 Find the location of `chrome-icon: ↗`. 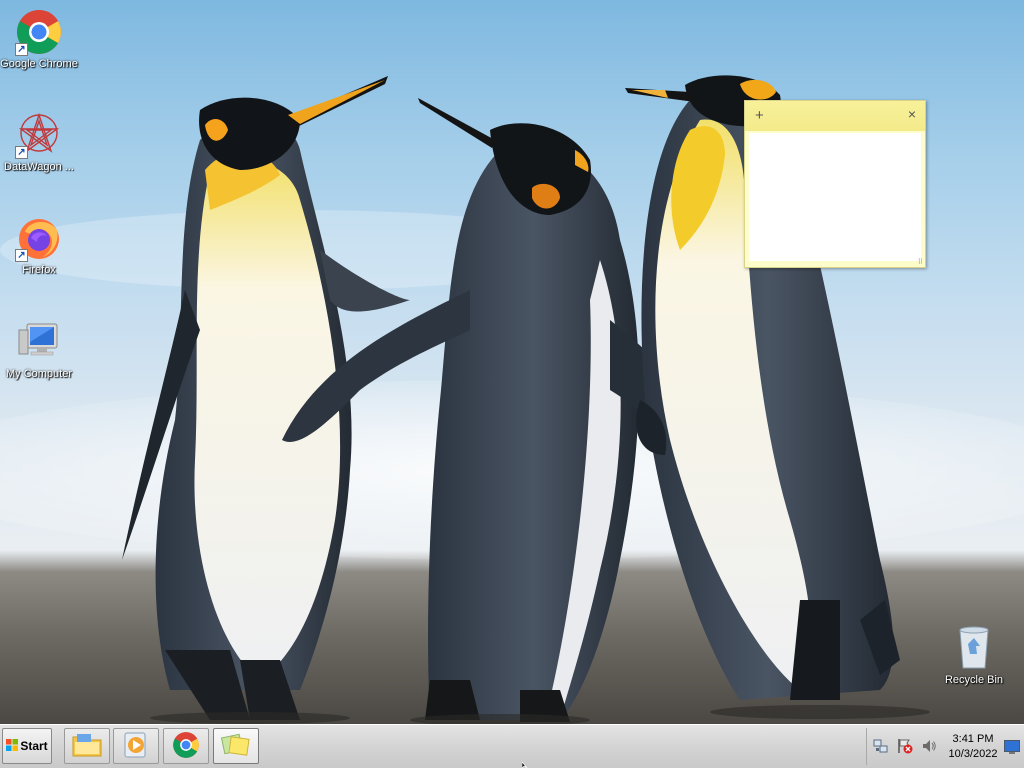

chrome-icon: ↗ is located at coordinates (39, 32).